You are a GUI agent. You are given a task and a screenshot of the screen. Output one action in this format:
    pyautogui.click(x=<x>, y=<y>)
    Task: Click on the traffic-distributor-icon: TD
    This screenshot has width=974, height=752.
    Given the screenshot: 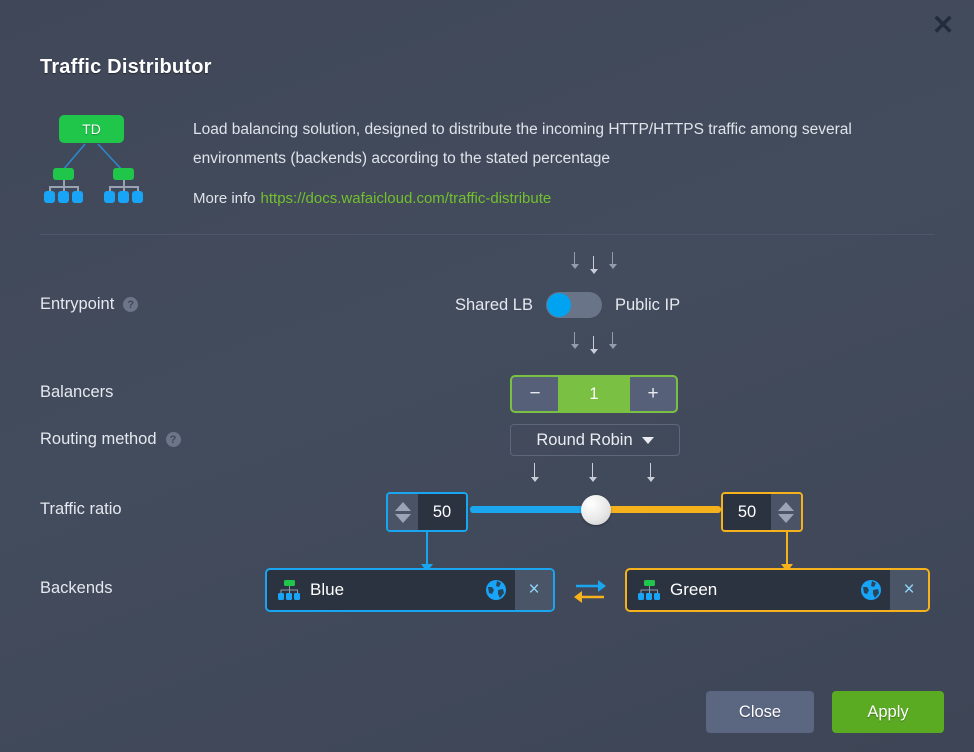 What is the action you would take?
    pyautogui.click(x=103, y=158)
    